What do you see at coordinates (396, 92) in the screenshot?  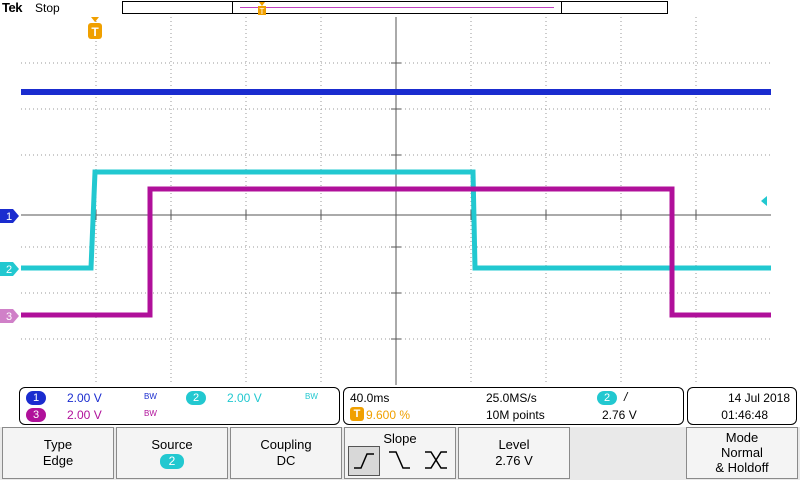 I see `ch1-waveform` at bounding box center [396, 92].